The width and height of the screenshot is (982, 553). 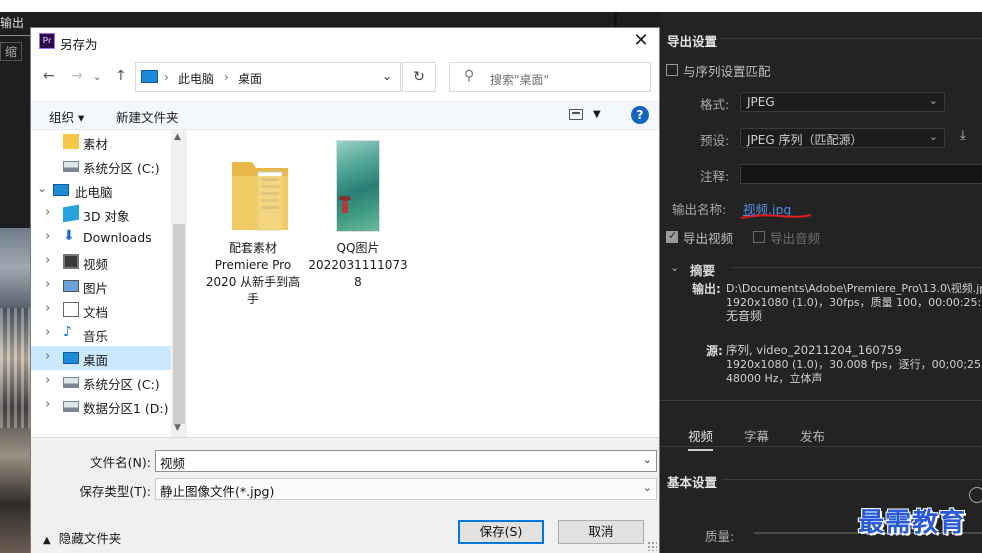 I want to click on recent-locations-chevron-icon: ⌄, so click(x=97, y=77).